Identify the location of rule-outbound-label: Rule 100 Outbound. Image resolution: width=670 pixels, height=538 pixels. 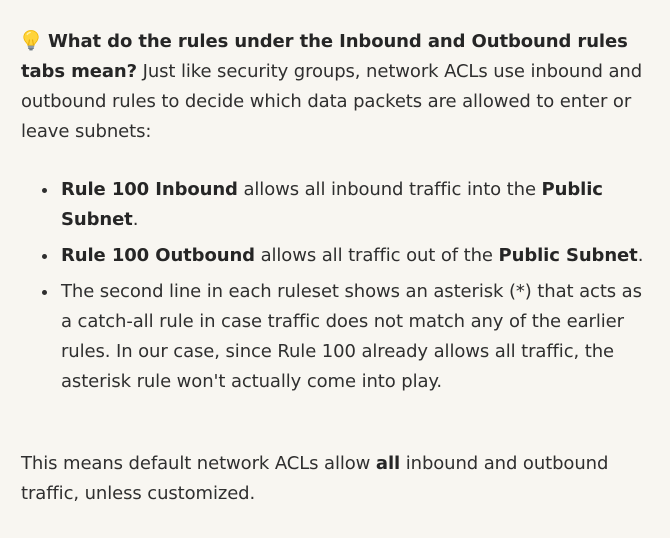
(158, 255).